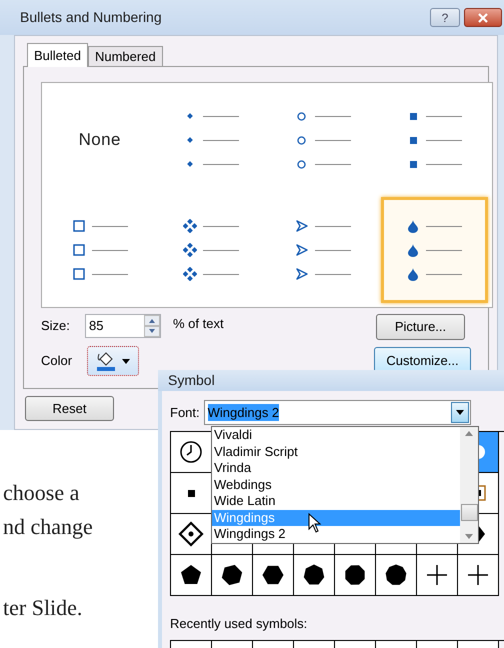  Describe the element at coordinates (191, 380) in the screenshot. I see `dialog-title: Symbol` at that location.